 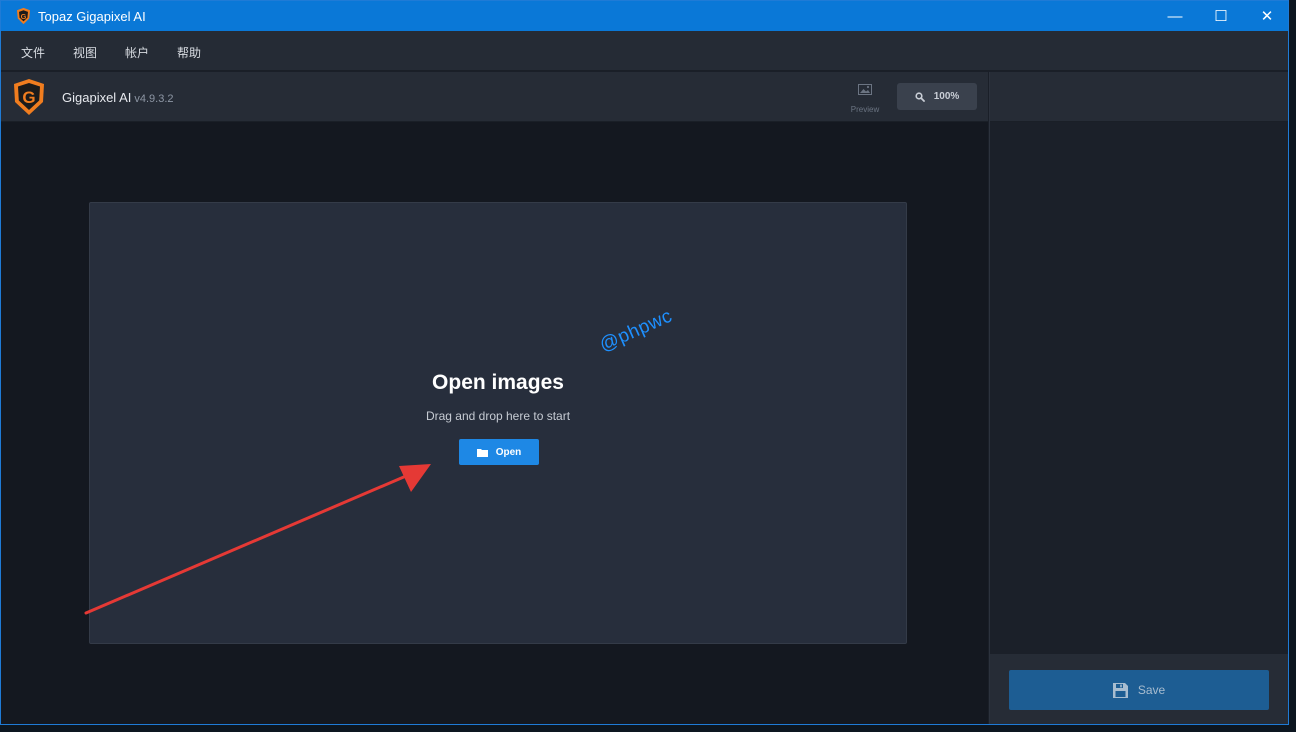 I want to click on zoom-button: 100%, so click(x=937, y=96).